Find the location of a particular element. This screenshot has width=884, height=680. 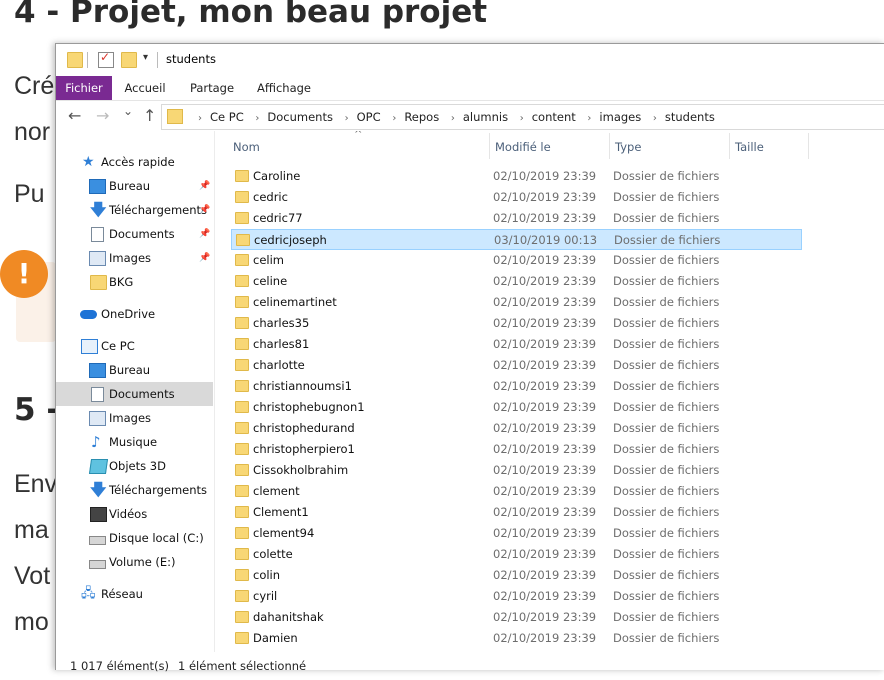

file-row: colin 02/10/2019 23:39 Dossier de fichiers is located at coordinates (516, 575).